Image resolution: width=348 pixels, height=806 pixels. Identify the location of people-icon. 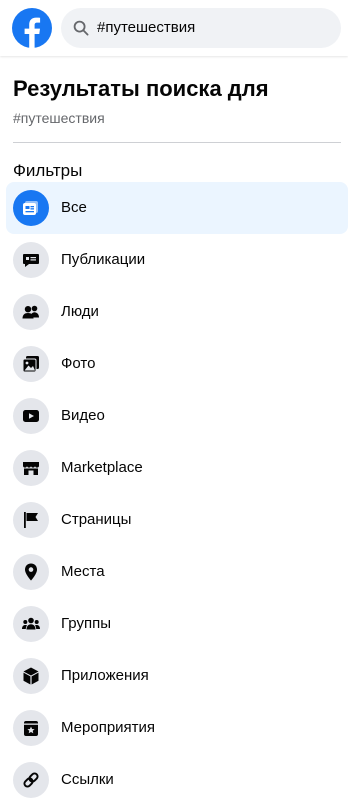
(31, 312).